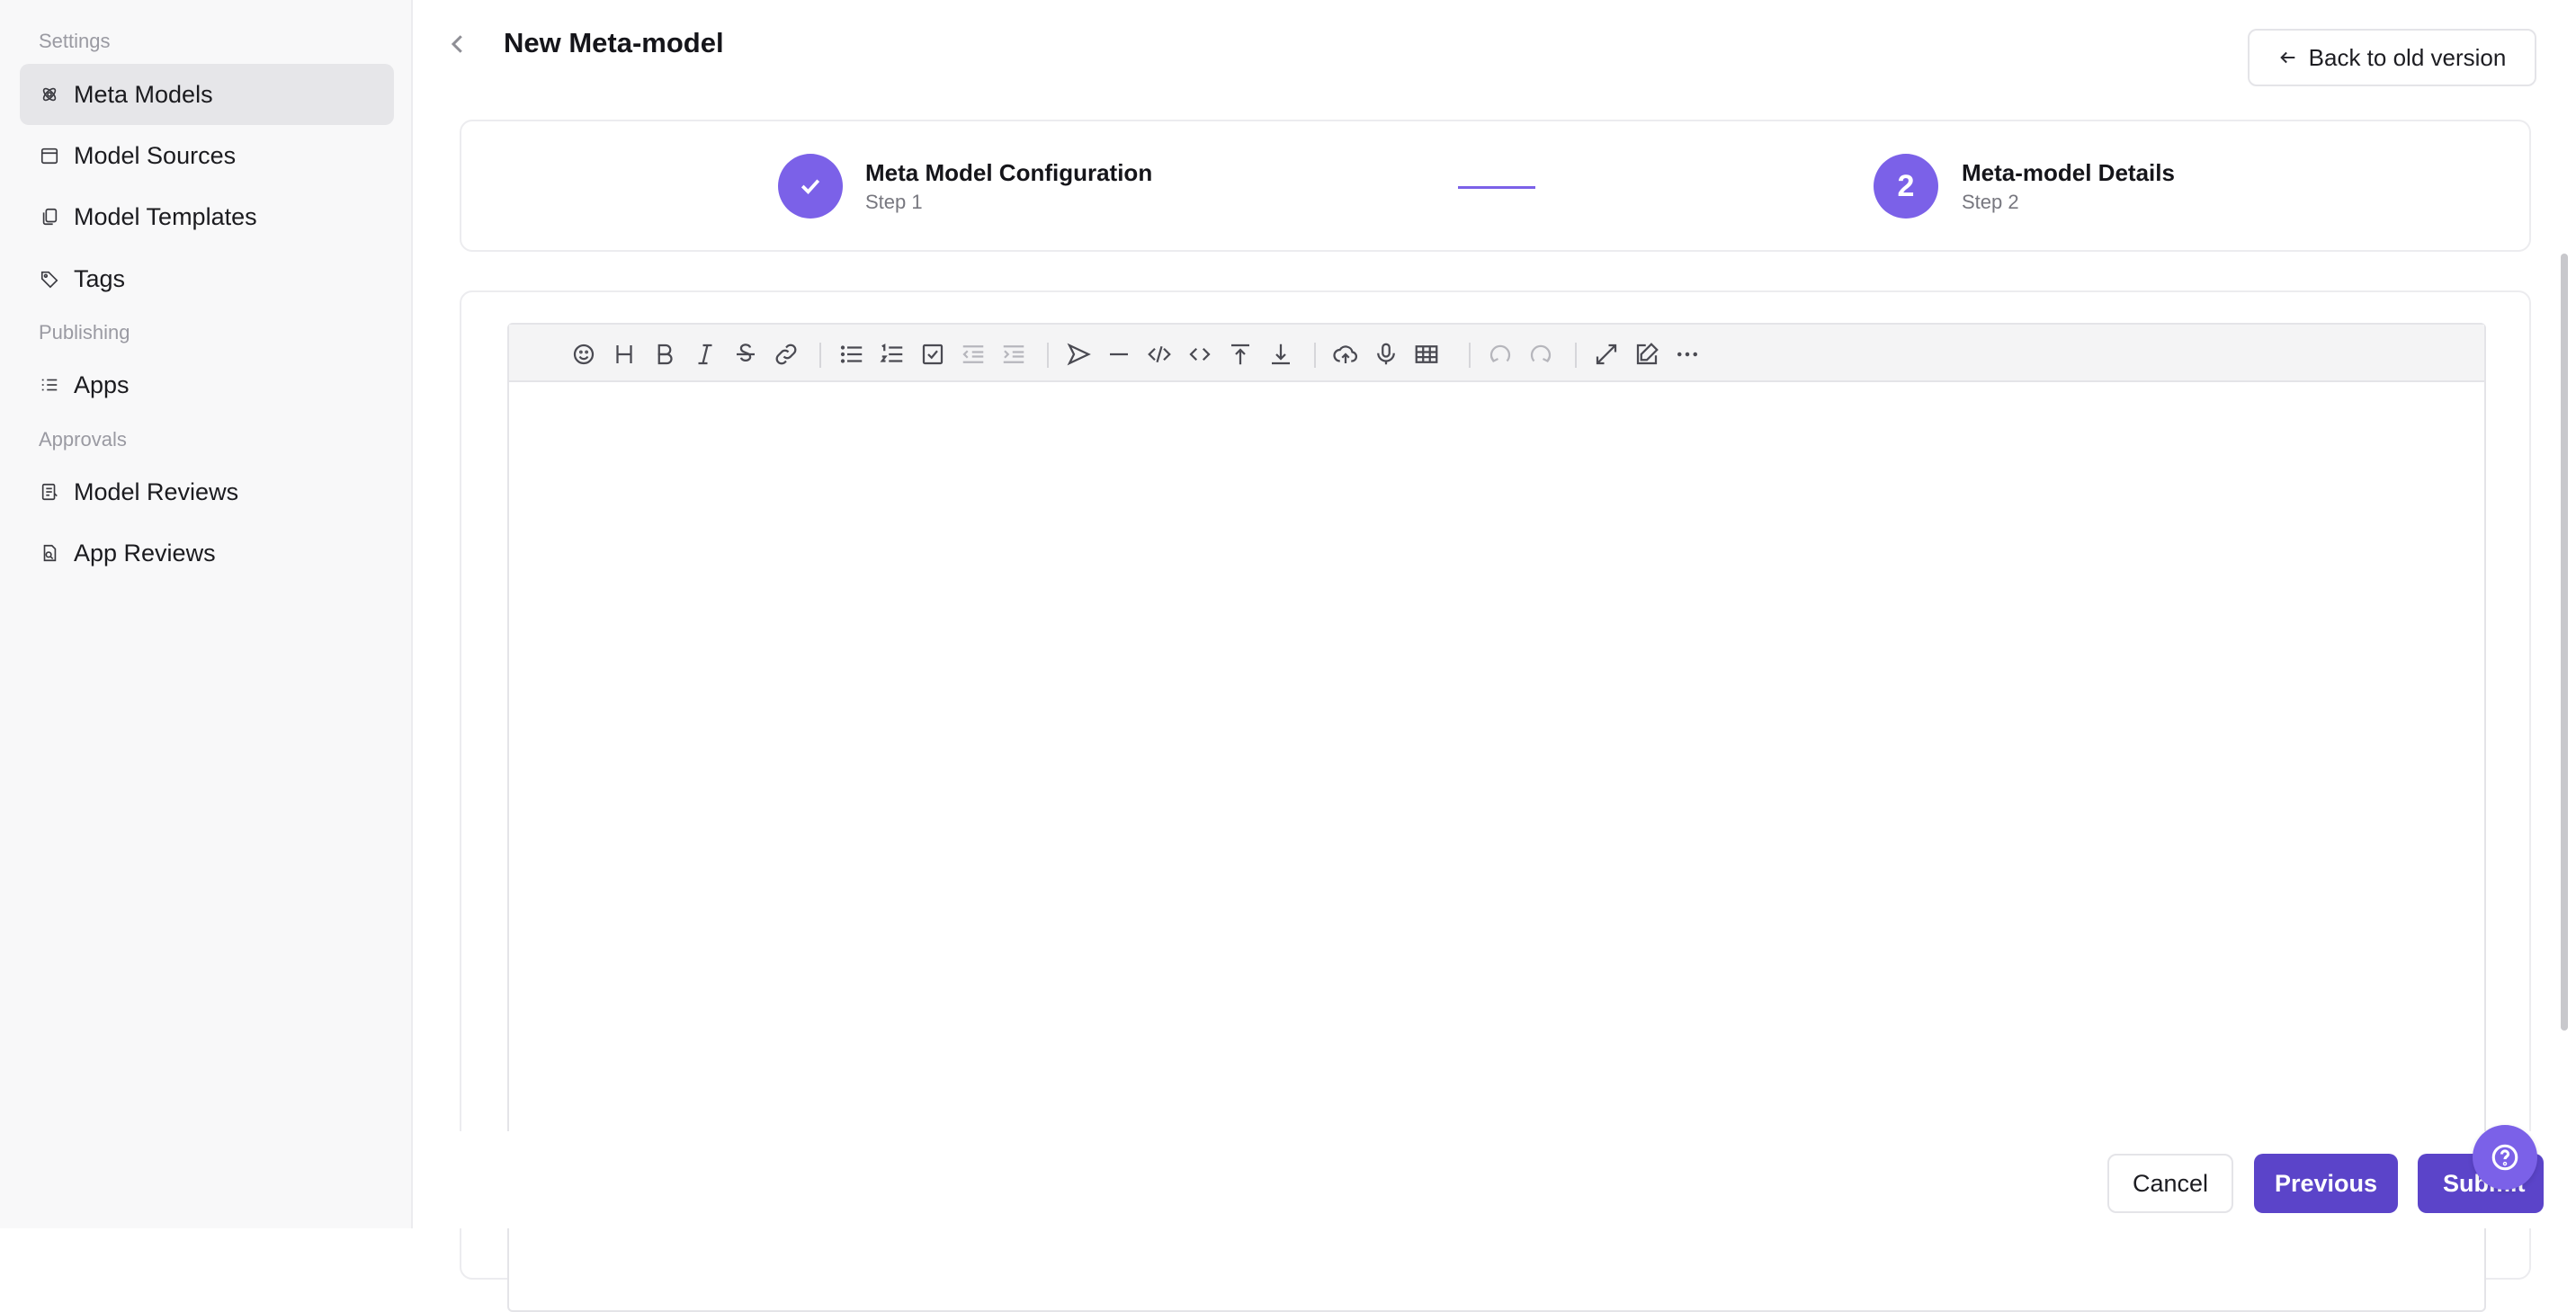  What do you see at coordinates (207, 278) in the screenshot?
I see `sidebar-item-tags: Tags` at bounding box center [207, 278].